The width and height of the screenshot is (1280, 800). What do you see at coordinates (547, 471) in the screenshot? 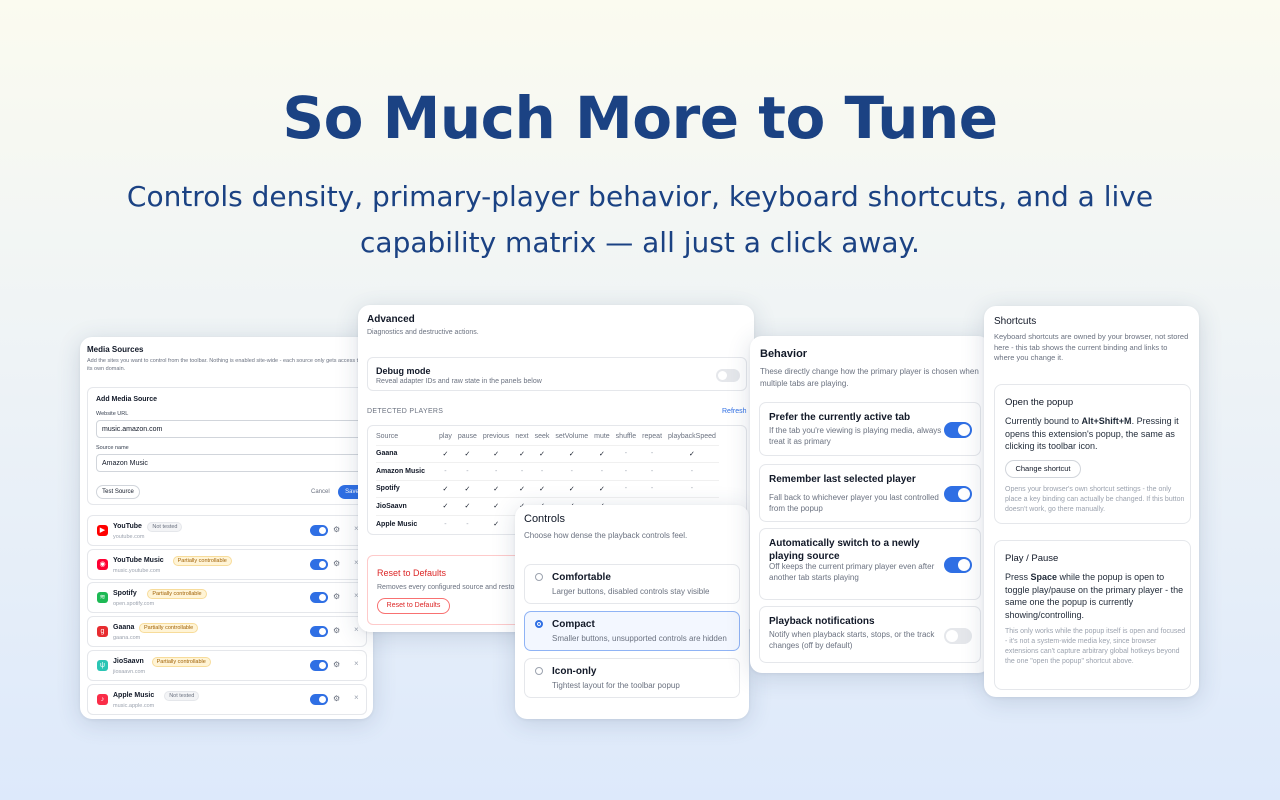
I see `matrix-row: Amazon Music - - - - - - - - - -` at bounding box center [547, 471].